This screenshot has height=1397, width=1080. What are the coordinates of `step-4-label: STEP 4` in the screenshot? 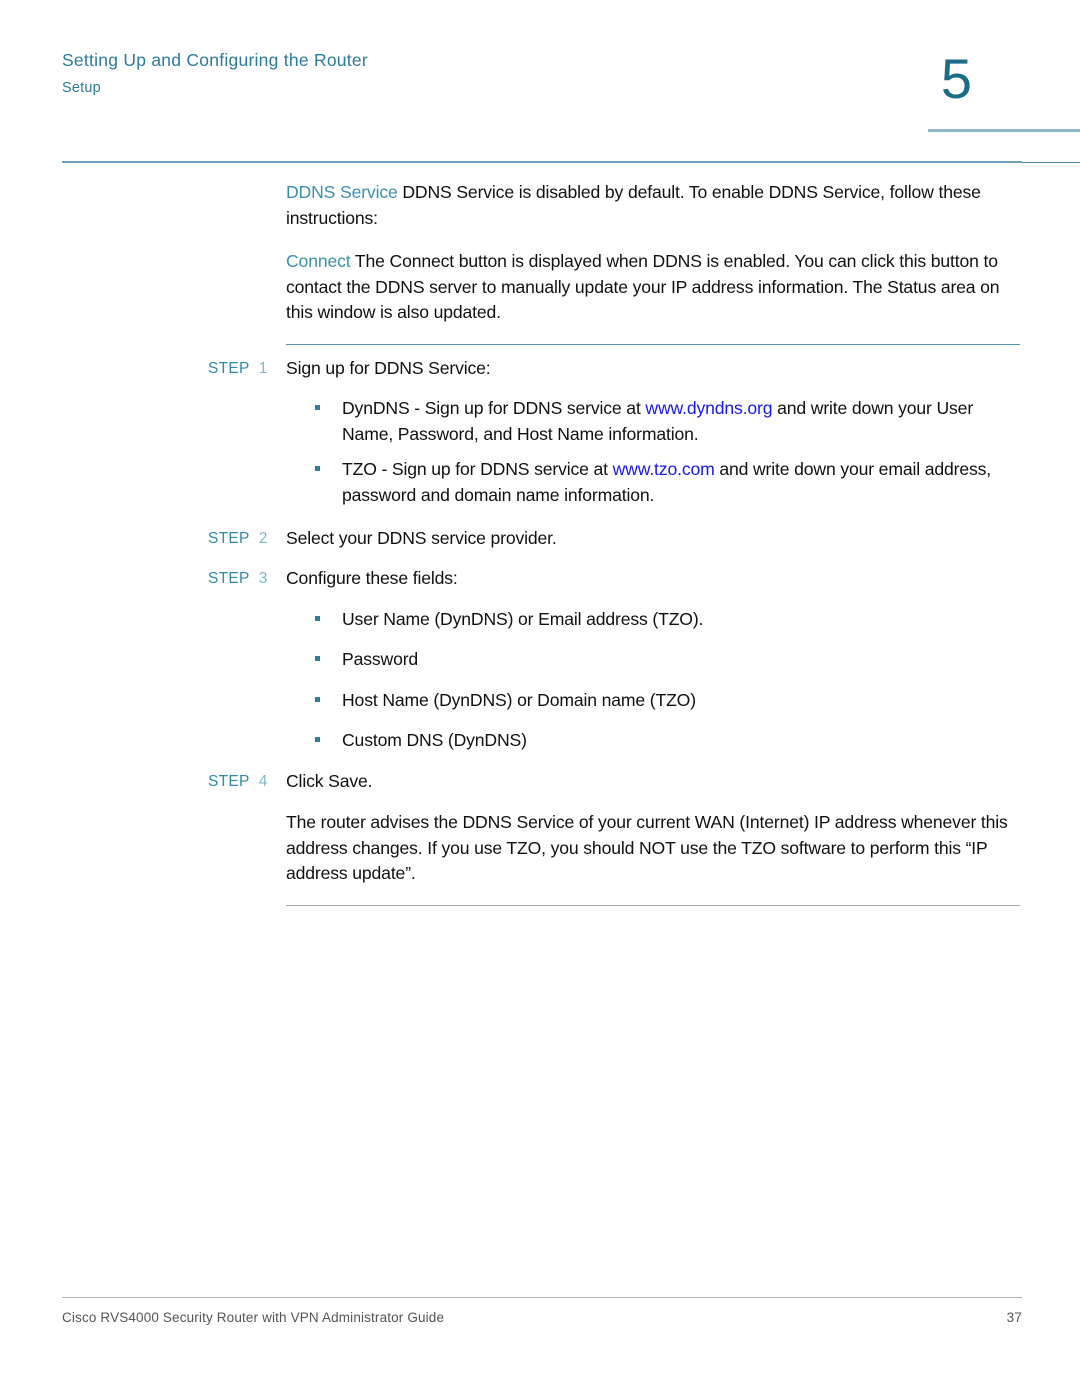 It's located at (247, 782).